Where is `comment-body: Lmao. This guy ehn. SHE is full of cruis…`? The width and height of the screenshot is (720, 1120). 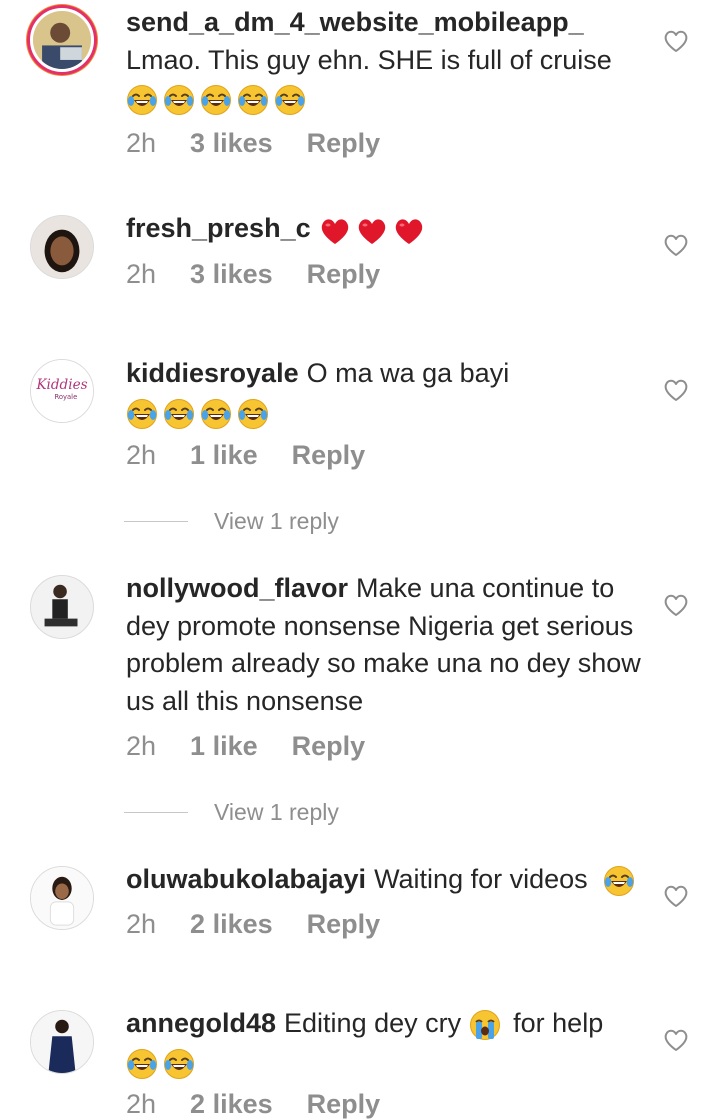
comment-body: Lmao. This guy ehn. SHE is full of cruis… is located at coordinates (369, 59).